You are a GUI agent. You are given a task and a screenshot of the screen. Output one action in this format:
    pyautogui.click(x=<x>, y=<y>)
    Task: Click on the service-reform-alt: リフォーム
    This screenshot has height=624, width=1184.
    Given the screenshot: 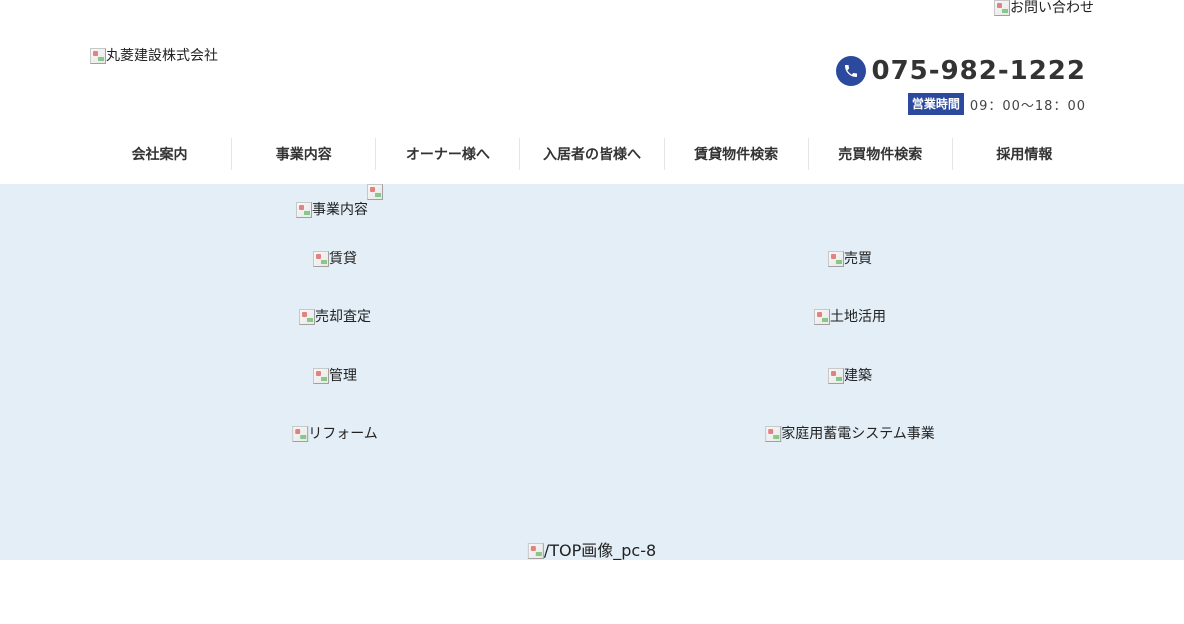 What is the action you would take?
    pyautogui.click(x=343, y=434)
    